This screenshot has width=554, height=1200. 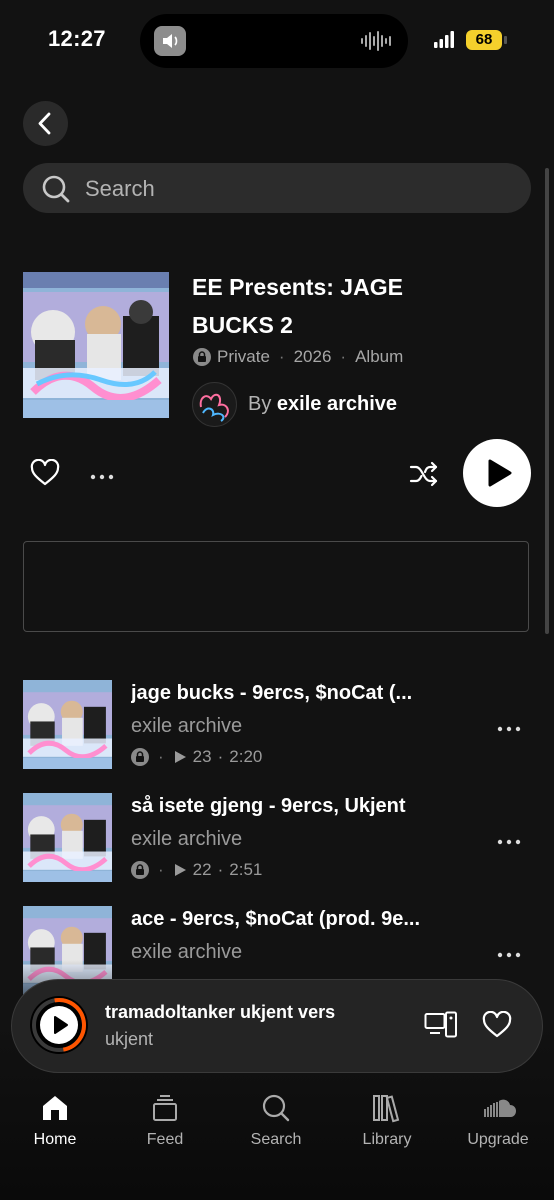 I want to click on cellular-signal-icon, so click(x=446, y=41).